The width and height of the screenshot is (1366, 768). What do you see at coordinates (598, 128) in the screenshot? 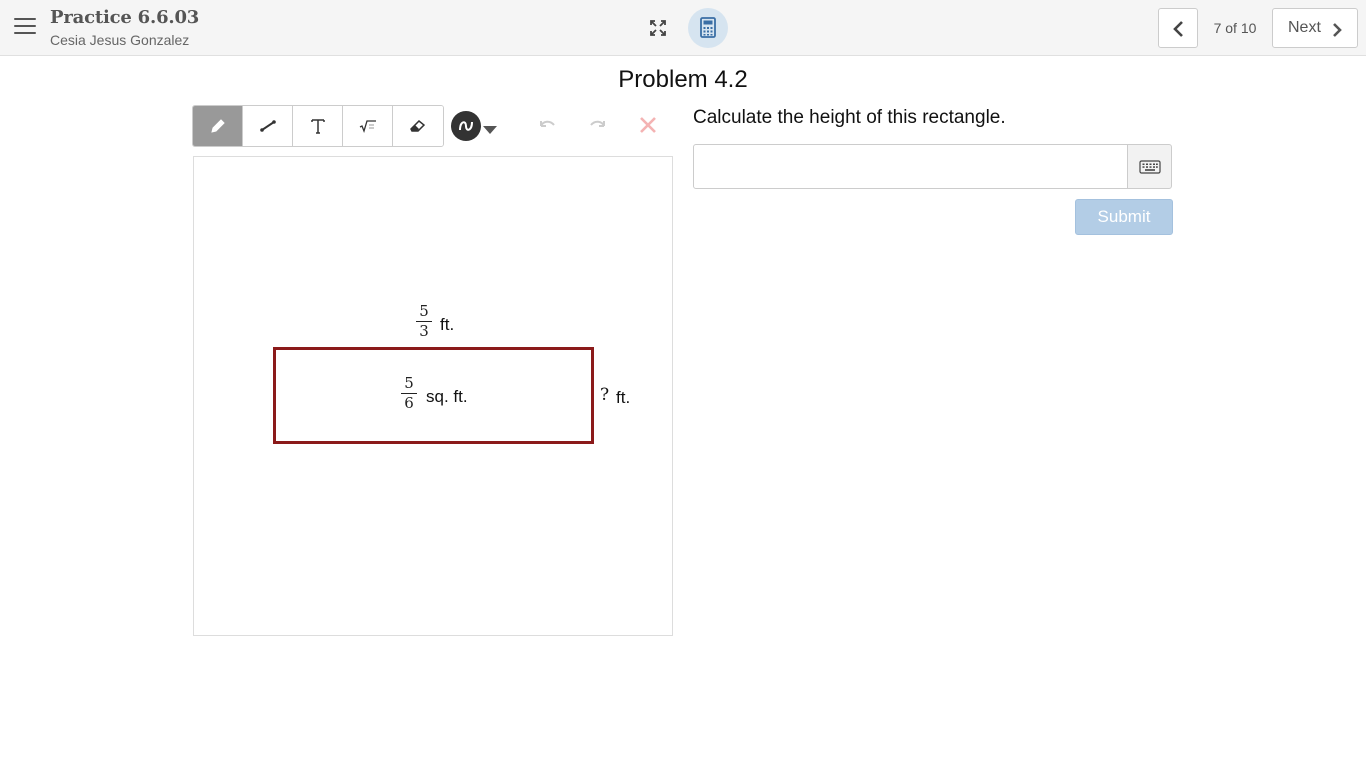
I see `redo-icon` at bounding box center [598, 128].